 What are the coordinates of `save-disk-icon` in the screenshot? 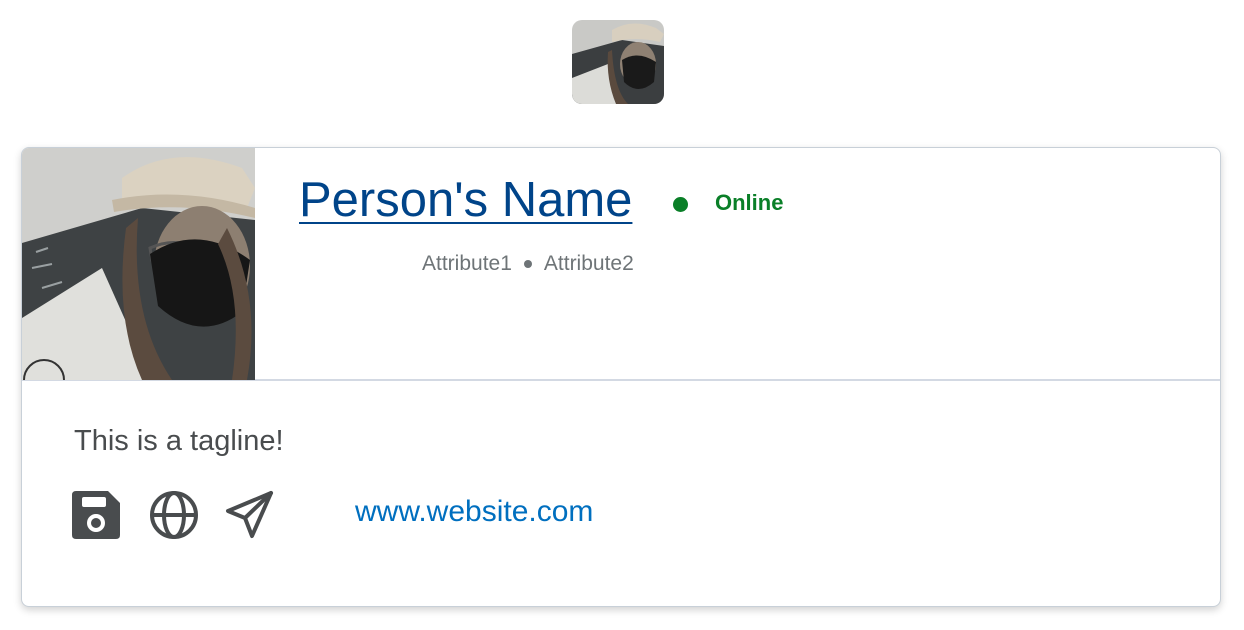 It's located at (96, 515).